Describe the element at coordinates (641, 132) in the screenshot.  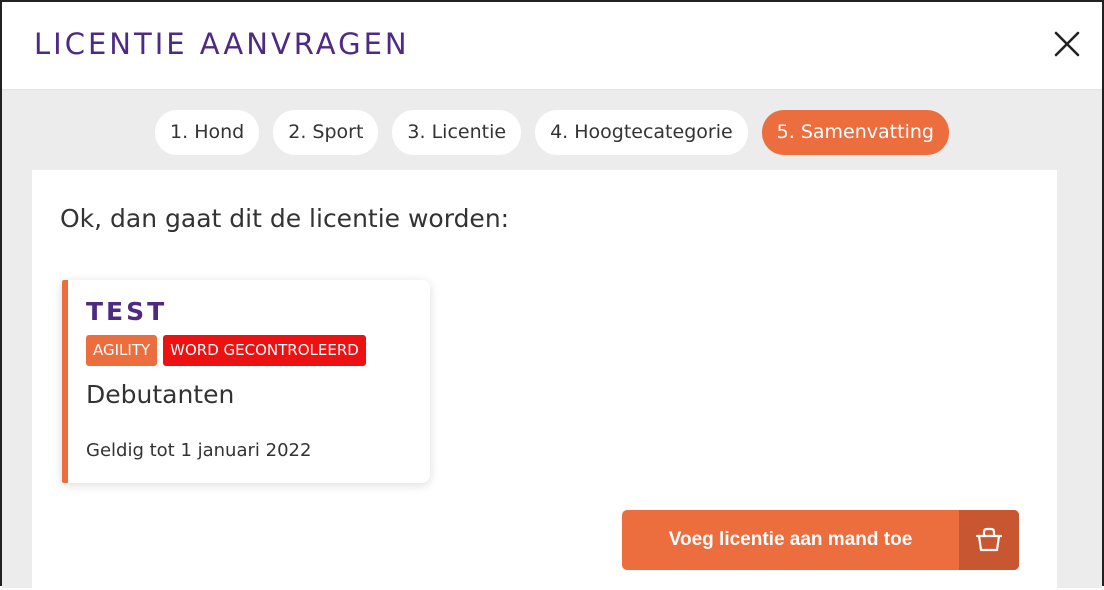
I see `step-hoogtecategorie: 4. Hoogtecategorie` at that location.